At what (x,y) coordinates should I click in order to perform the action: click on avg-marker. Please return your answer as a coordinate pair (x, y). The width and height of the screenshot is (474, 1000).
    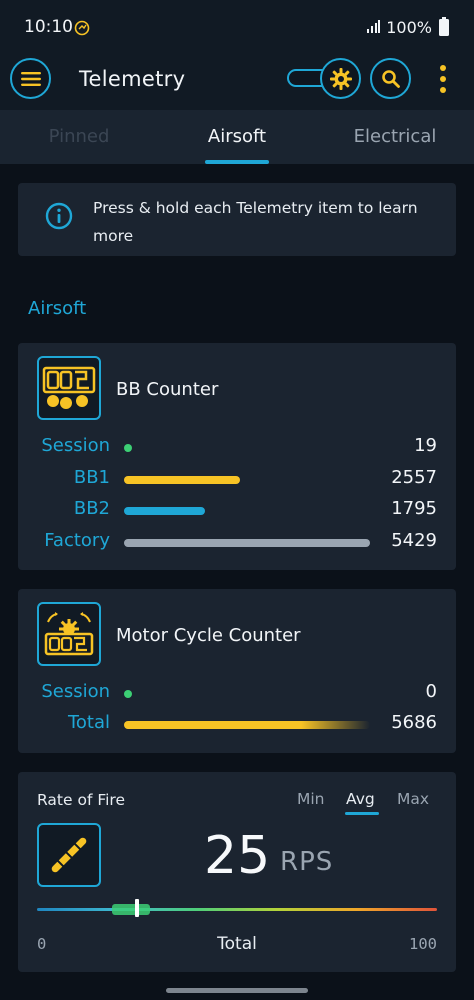
    Looking at the image, I should click on (137, 908).